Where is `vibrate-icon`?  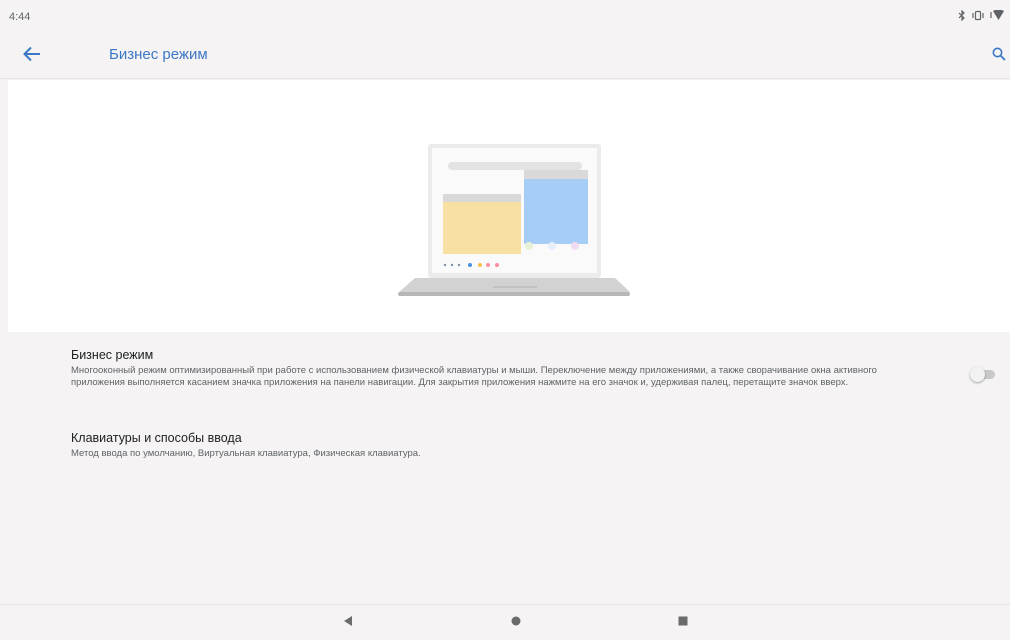
vibrate-icon is located at coordinates (978, 15).